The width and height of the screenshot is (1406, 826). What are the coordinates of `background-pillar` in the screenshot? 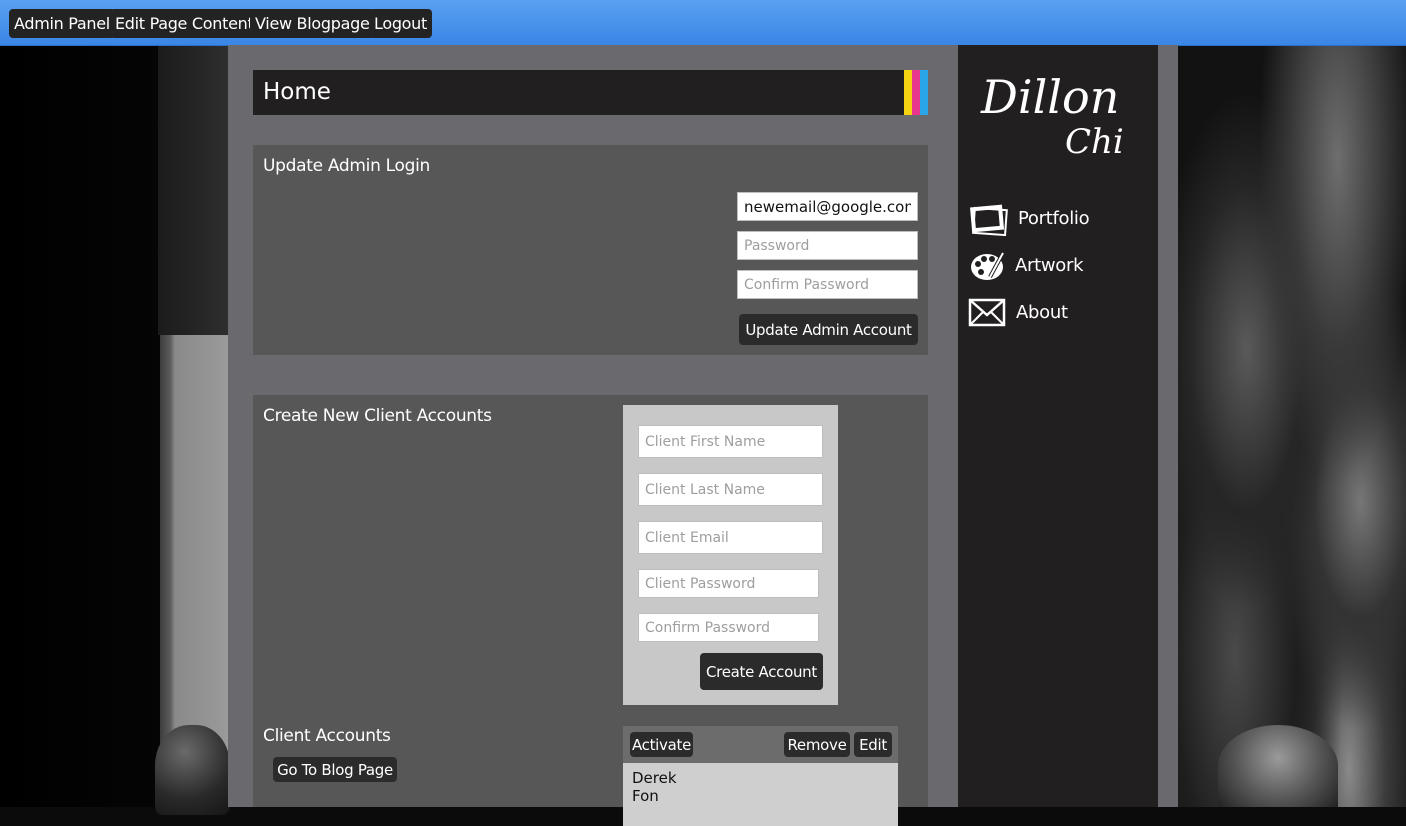 It's located at (193, 190).